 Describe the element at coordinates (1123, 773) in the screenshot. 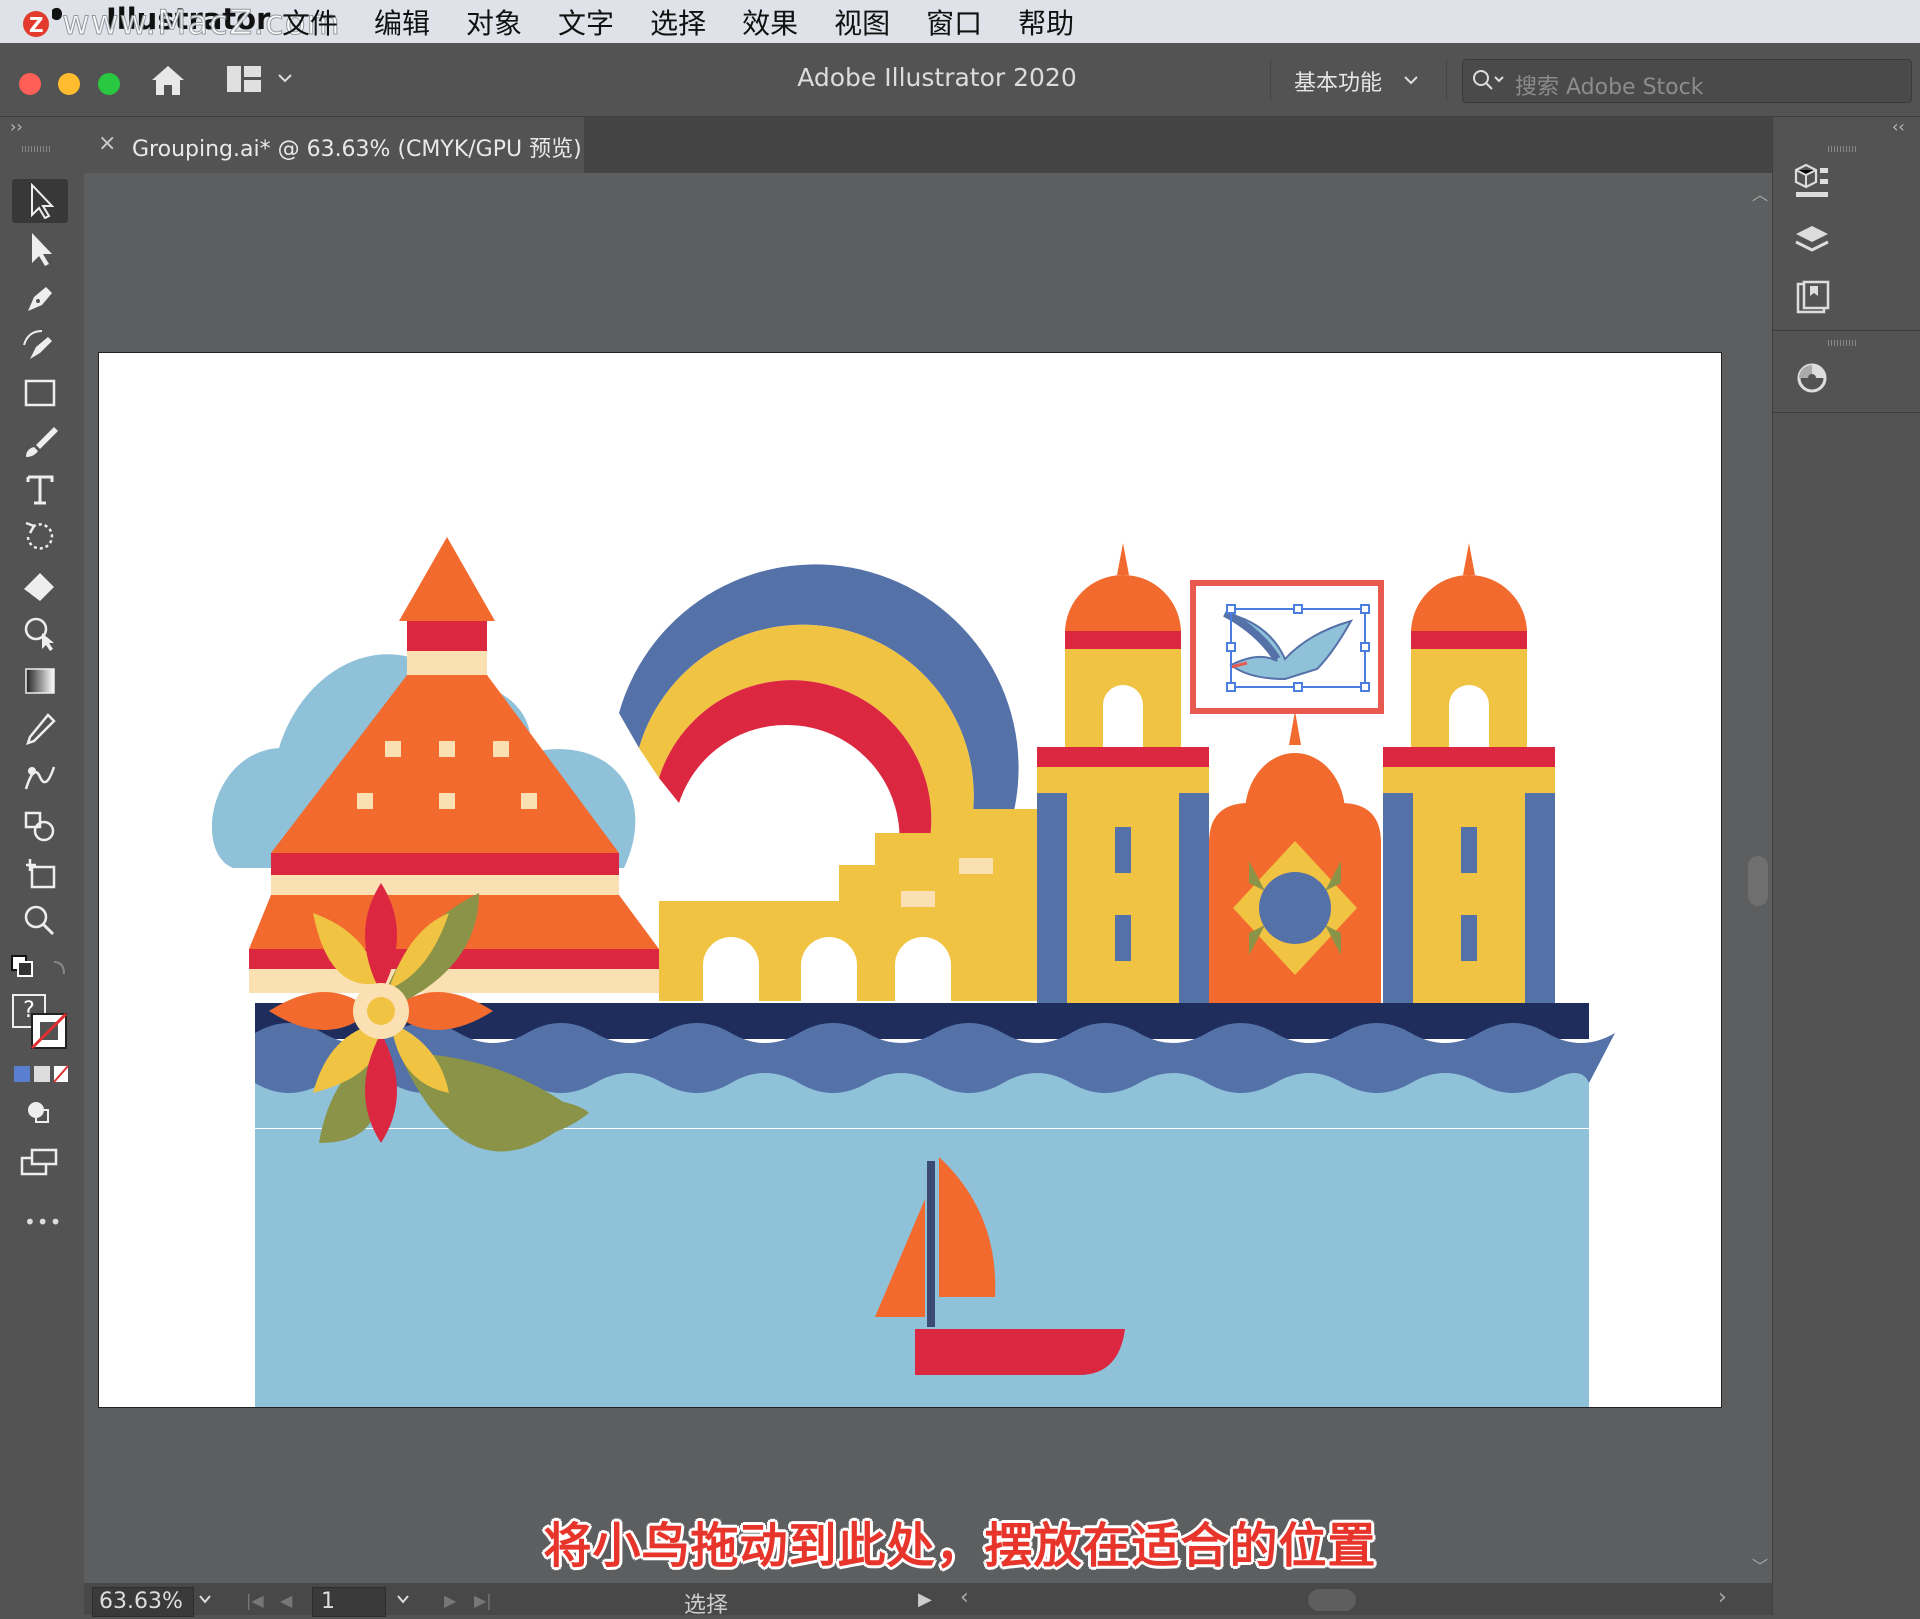

I see `left-tower` at that location.